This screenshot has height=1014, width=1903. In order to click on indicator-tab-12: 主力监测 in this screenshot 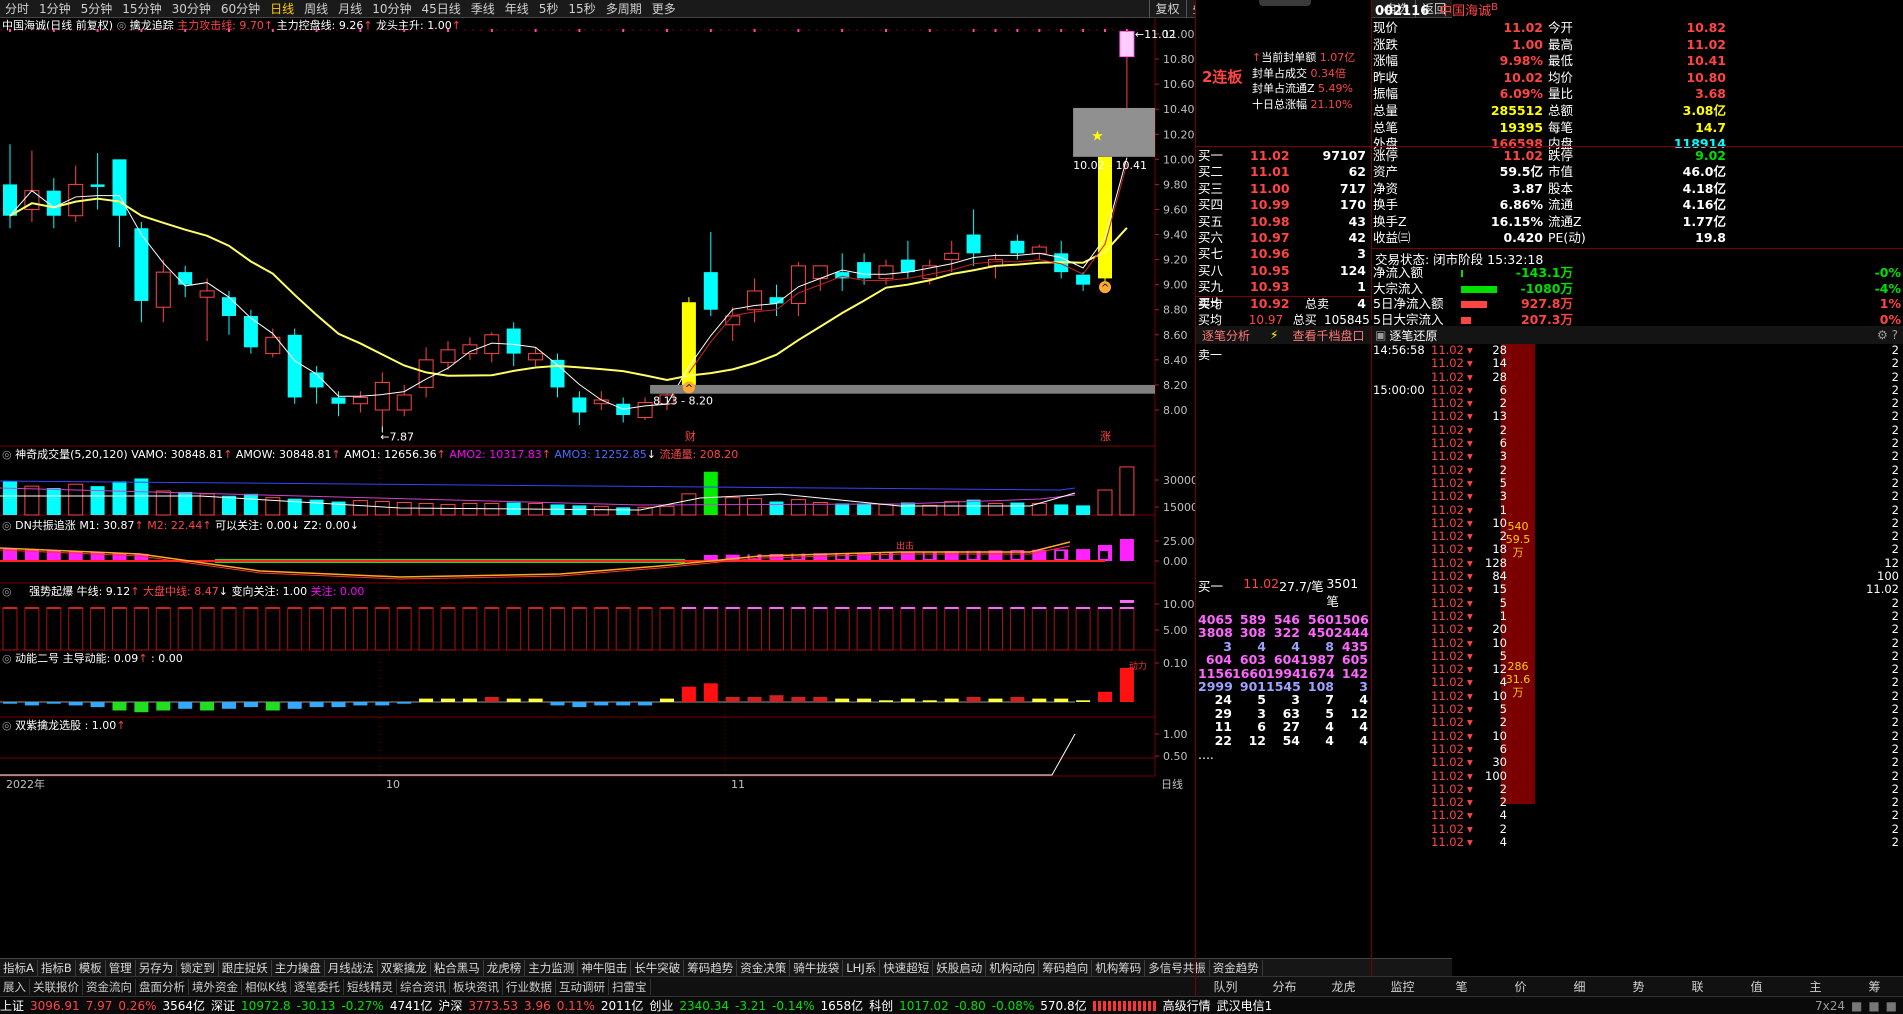, I will do `click(552, 967)`.